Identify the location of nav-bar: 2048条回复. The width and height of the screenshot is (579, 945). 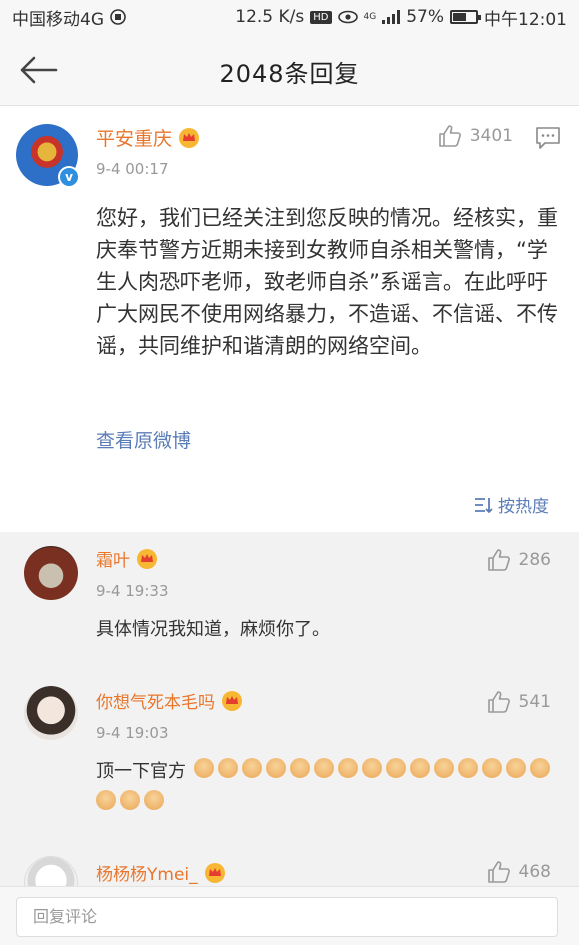
(289, 70).